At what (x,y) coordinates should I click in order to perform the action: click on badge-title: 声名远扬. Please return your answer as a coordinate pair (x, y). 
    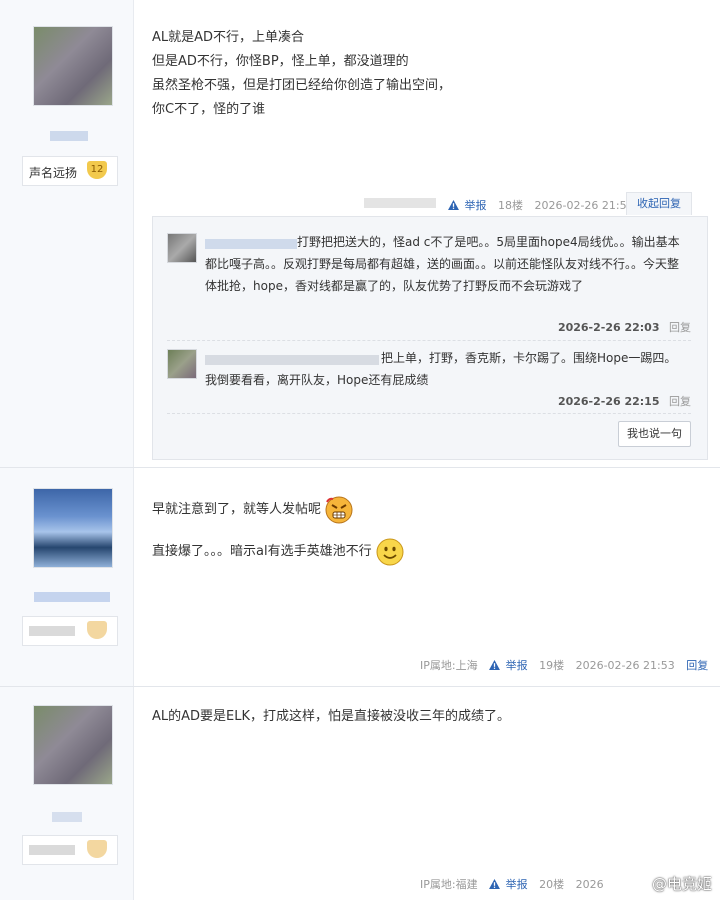
    Looking at the image, I should click on (53, 173).